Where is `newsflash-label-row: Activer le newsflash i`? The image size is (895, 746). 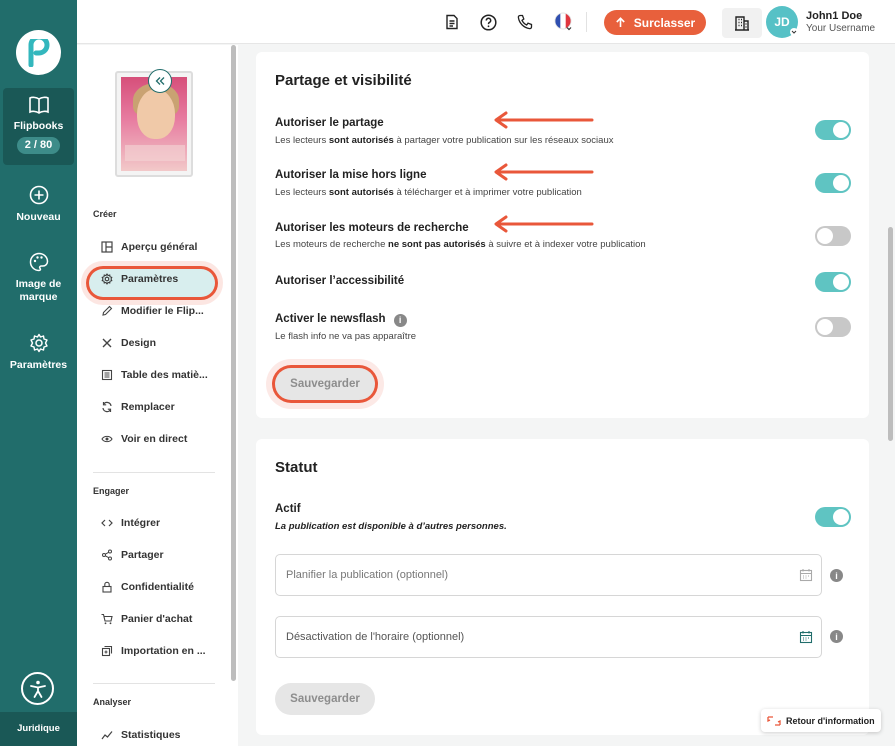 newsflash-label-row: Activer le newsflash i is located at coordinates (341, 320).